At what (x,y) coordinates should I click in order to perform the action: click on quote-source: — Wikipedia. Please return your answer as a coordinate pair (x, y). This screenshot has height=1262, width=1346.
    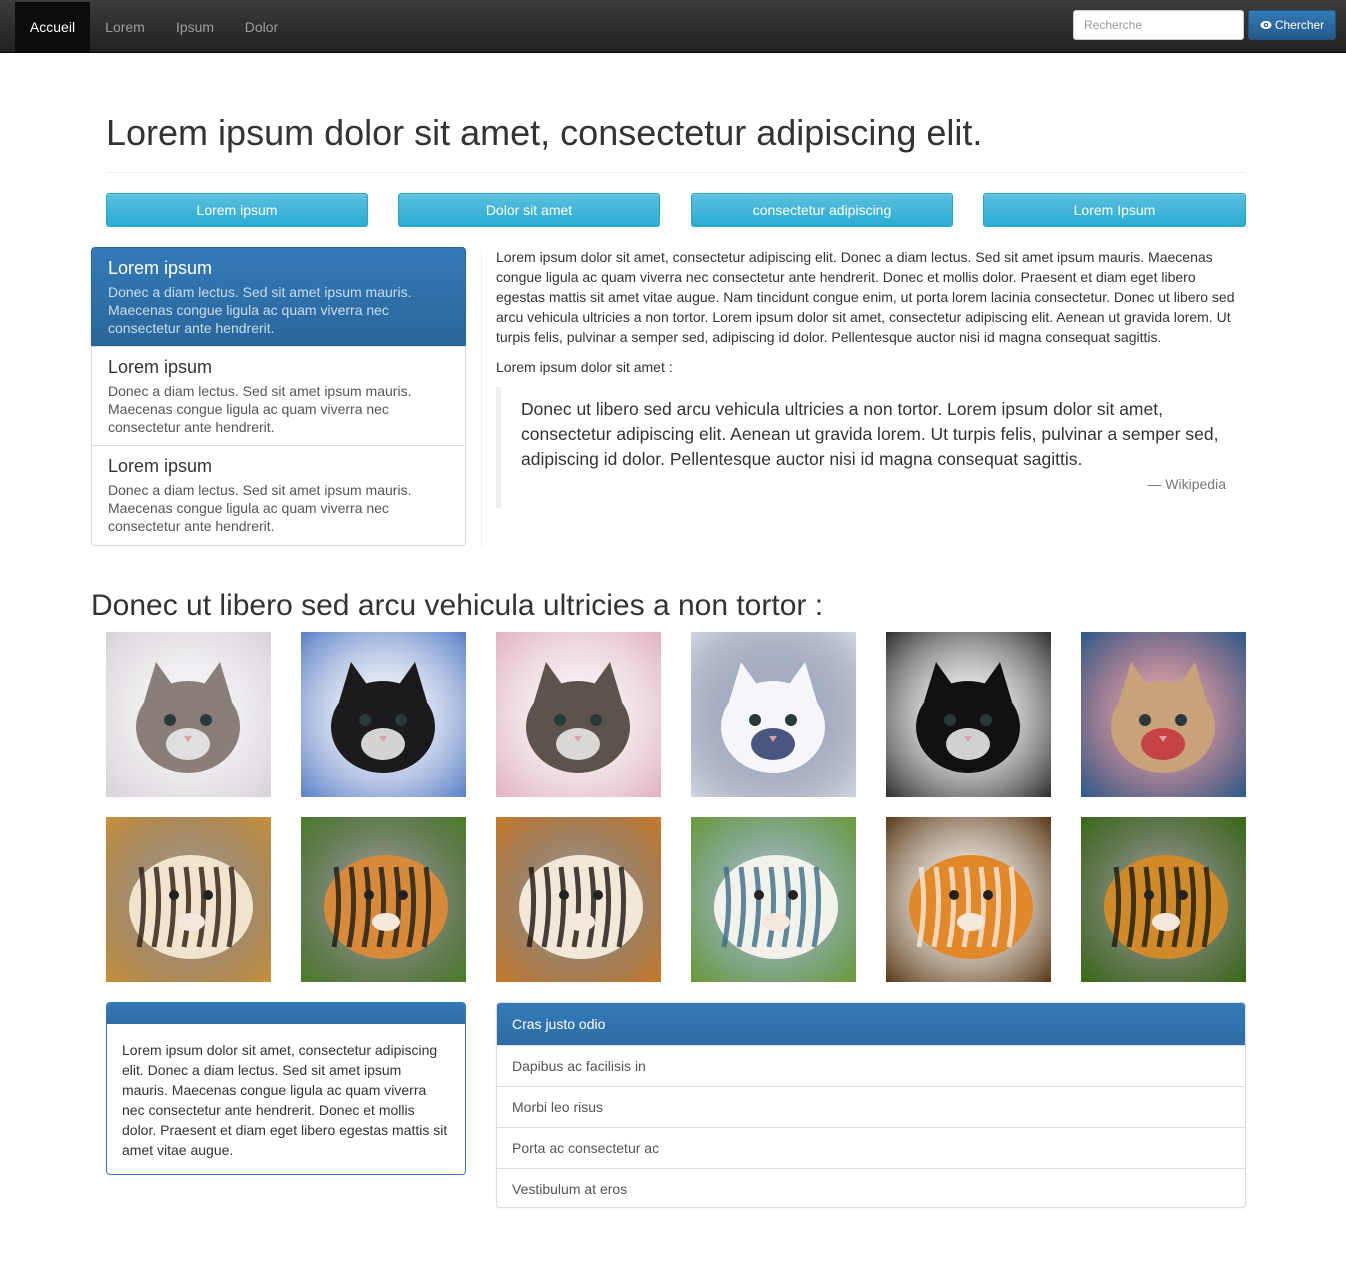
    Looking at the image, I should click on (1186, 484).